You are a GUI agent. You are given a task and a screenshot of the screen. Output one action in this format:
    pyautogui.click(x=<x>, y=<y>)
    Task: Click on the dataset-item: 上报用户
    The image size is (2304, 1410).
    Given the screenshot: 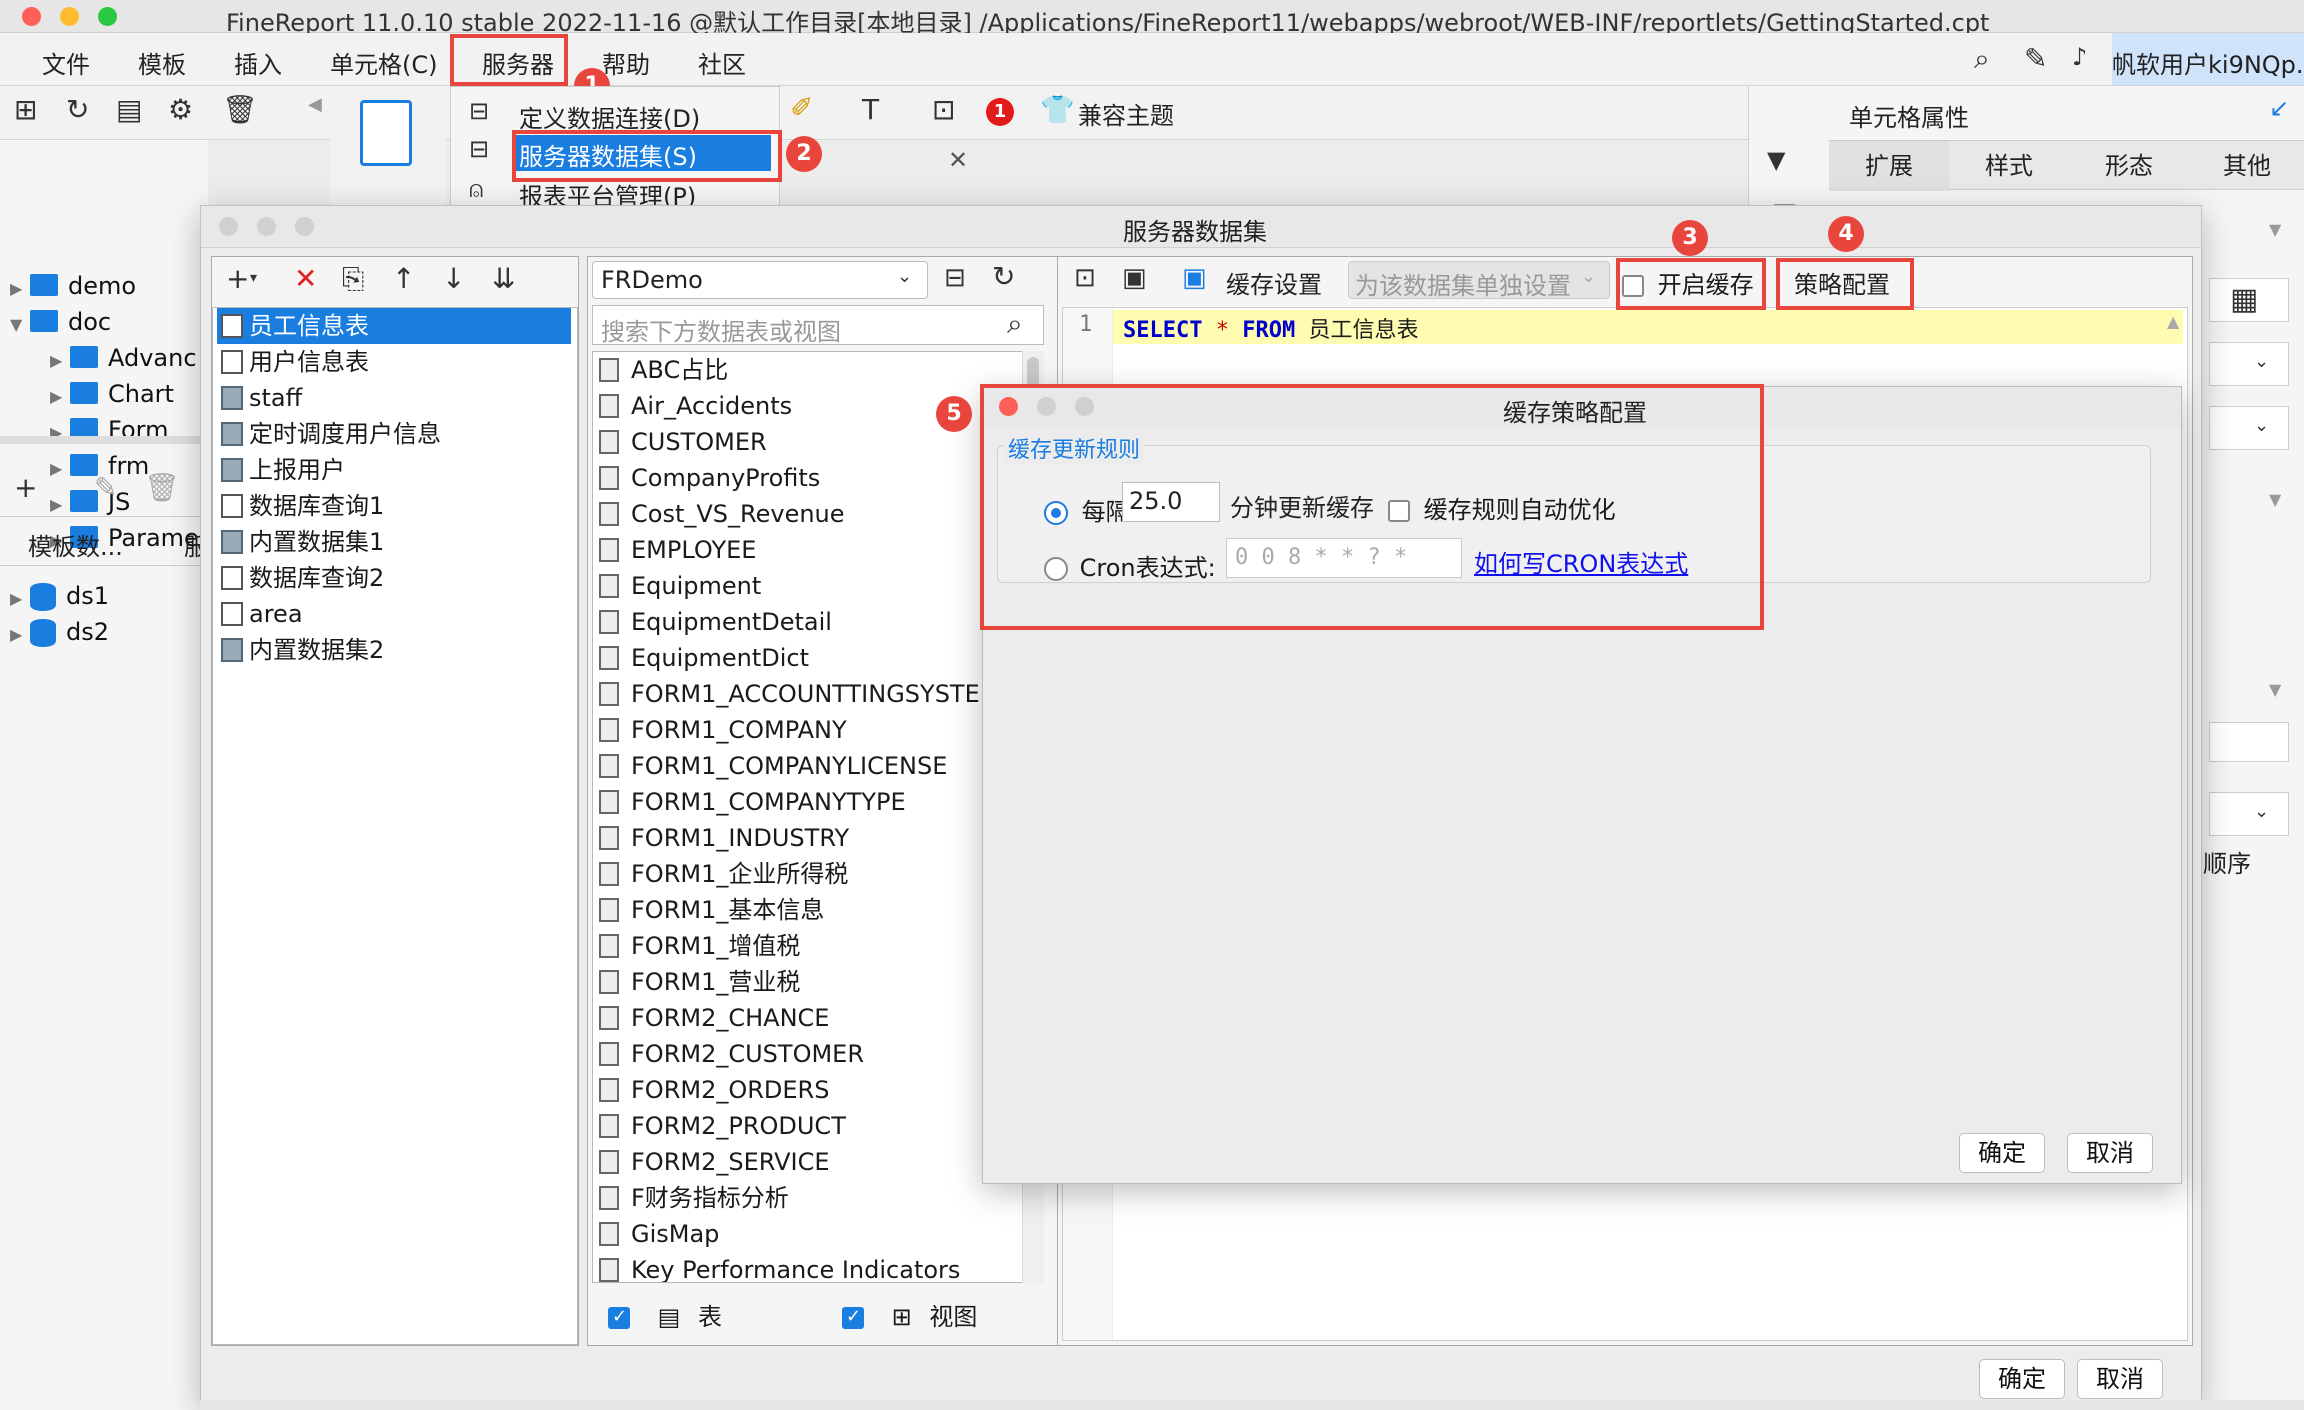 What is the action you would take?
    pyautogui.click(x=394, y=470)
    